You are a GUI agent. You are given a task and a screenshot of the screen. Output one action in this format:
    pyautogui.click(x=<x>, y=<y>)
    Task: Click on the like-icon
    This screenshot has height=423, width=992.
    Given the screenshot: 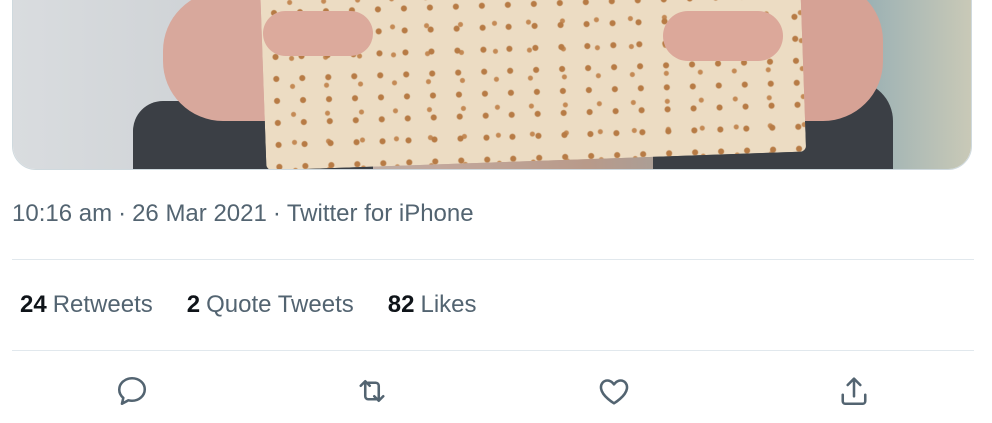 What is the action you would take?
    pyautogui.click(x=614, y=392)
    